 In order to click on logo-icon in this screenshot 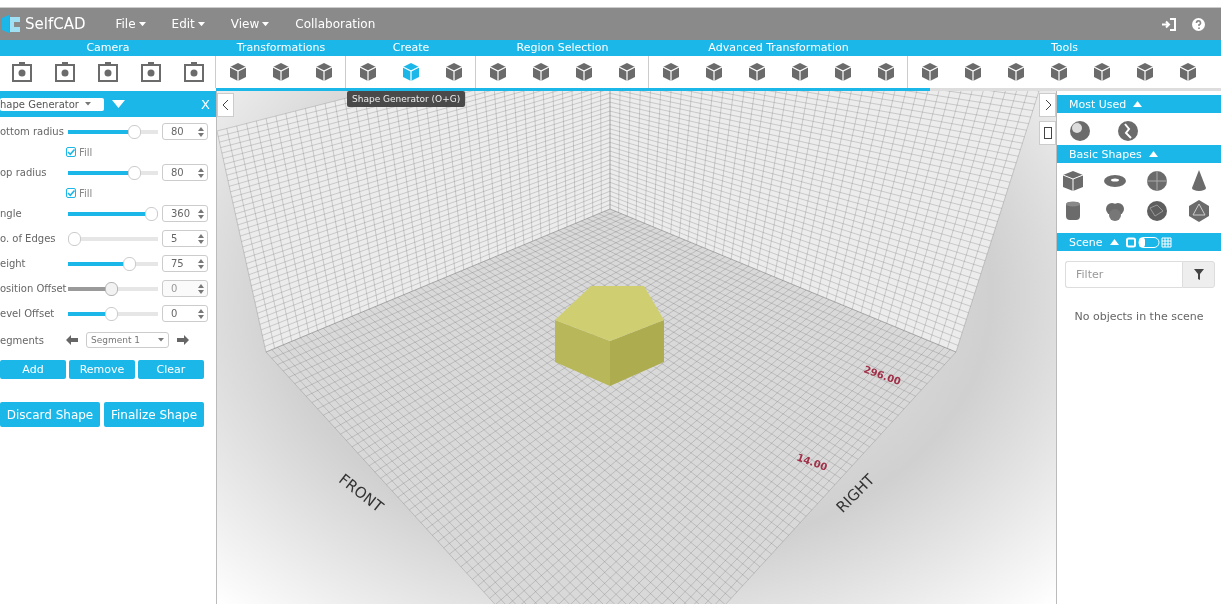, I will do `click(11, 24)`.